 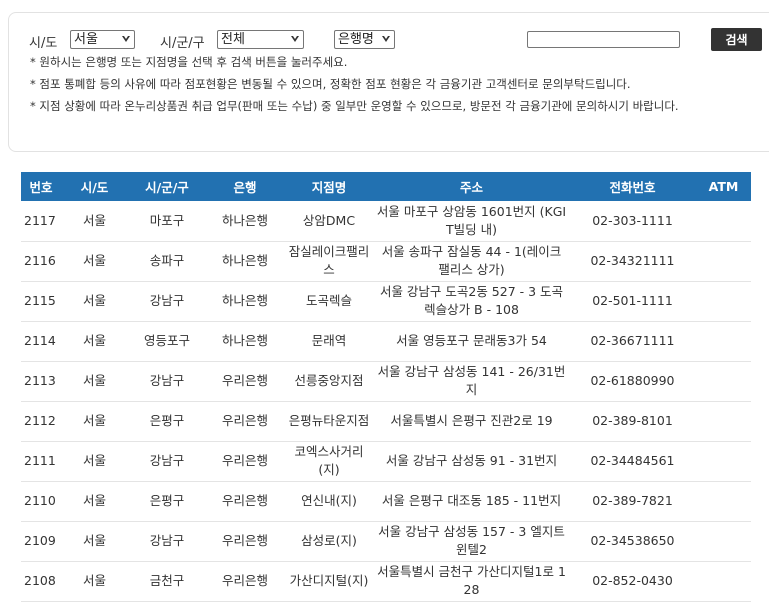 What do you see at coordinates (471, 221) in the screenshot?
I see `row-address: 서울 마포구 상암동 1601번지 (KGIT빌딩 내)` at bounding box center [471, 221].